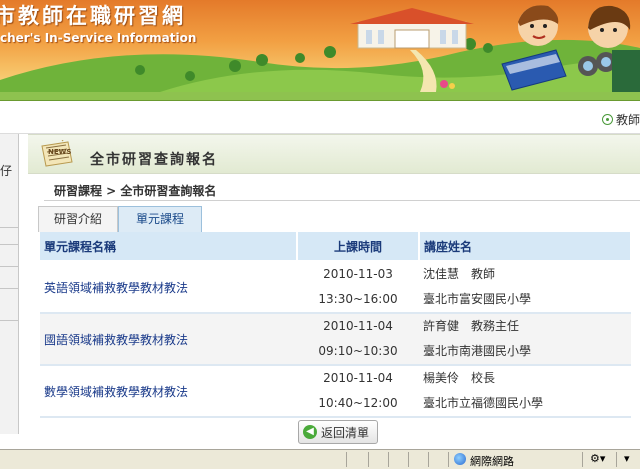 The width and height of the screenshot is (640, 469). I want to click on tab-units: 單元課程, so click(160, 219).